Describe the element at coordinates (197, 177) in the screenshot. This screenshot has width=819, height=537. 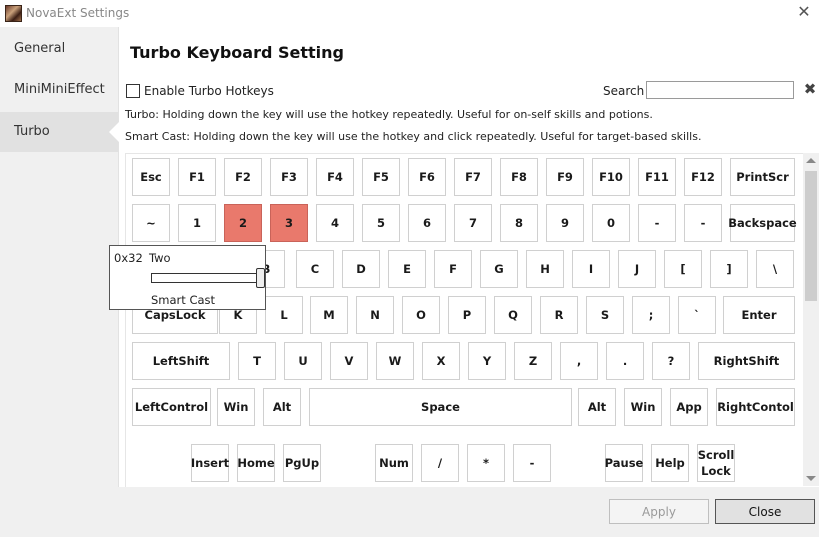
I see `key-f1: F1` at that location.